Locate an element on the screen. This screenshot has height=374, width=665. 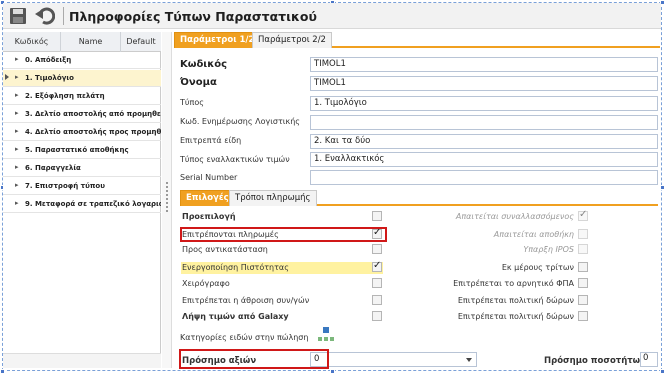
title-bar: Πληροφορίες Τύπων Παραστατικού is located at coordinates (332, 16).